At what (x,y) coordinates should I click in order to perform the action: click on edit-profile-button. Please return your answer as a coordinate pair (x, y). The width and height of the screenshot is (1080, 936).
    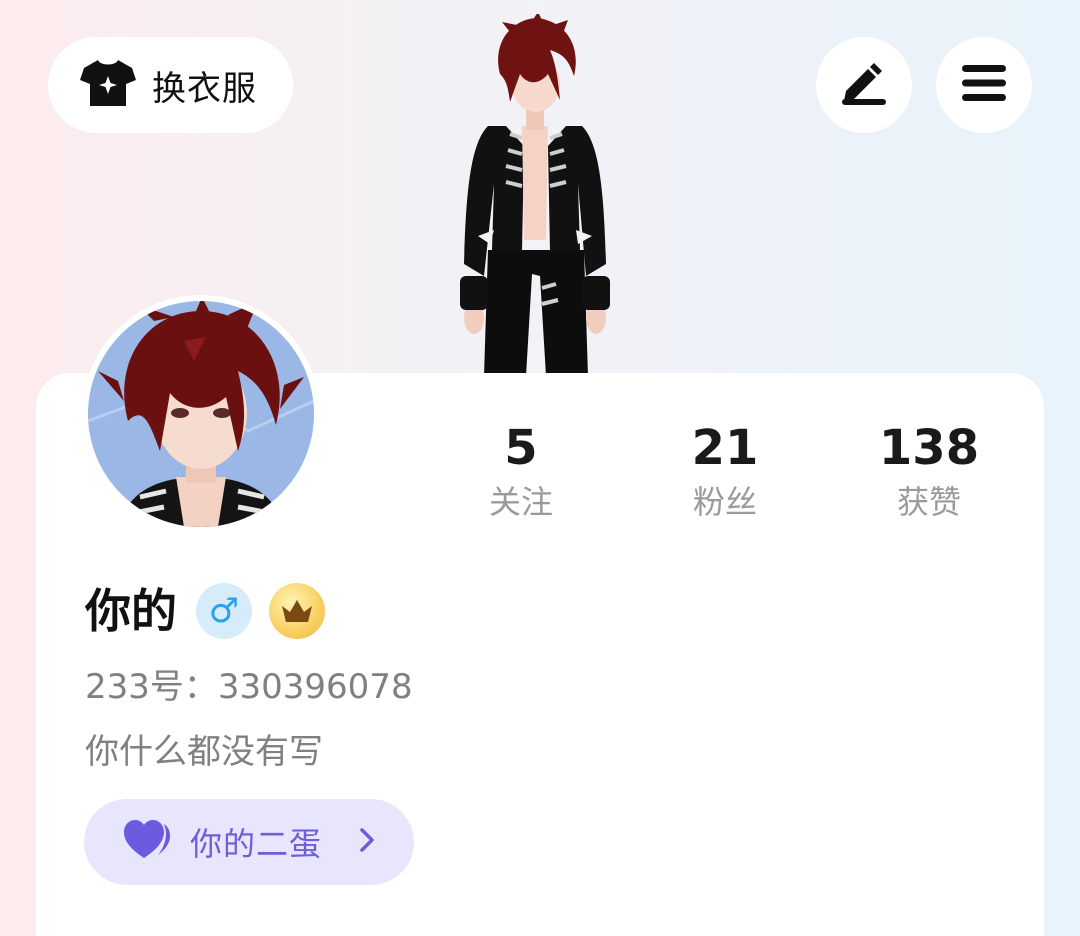
    Looking at the image, I should click on (864, 85).